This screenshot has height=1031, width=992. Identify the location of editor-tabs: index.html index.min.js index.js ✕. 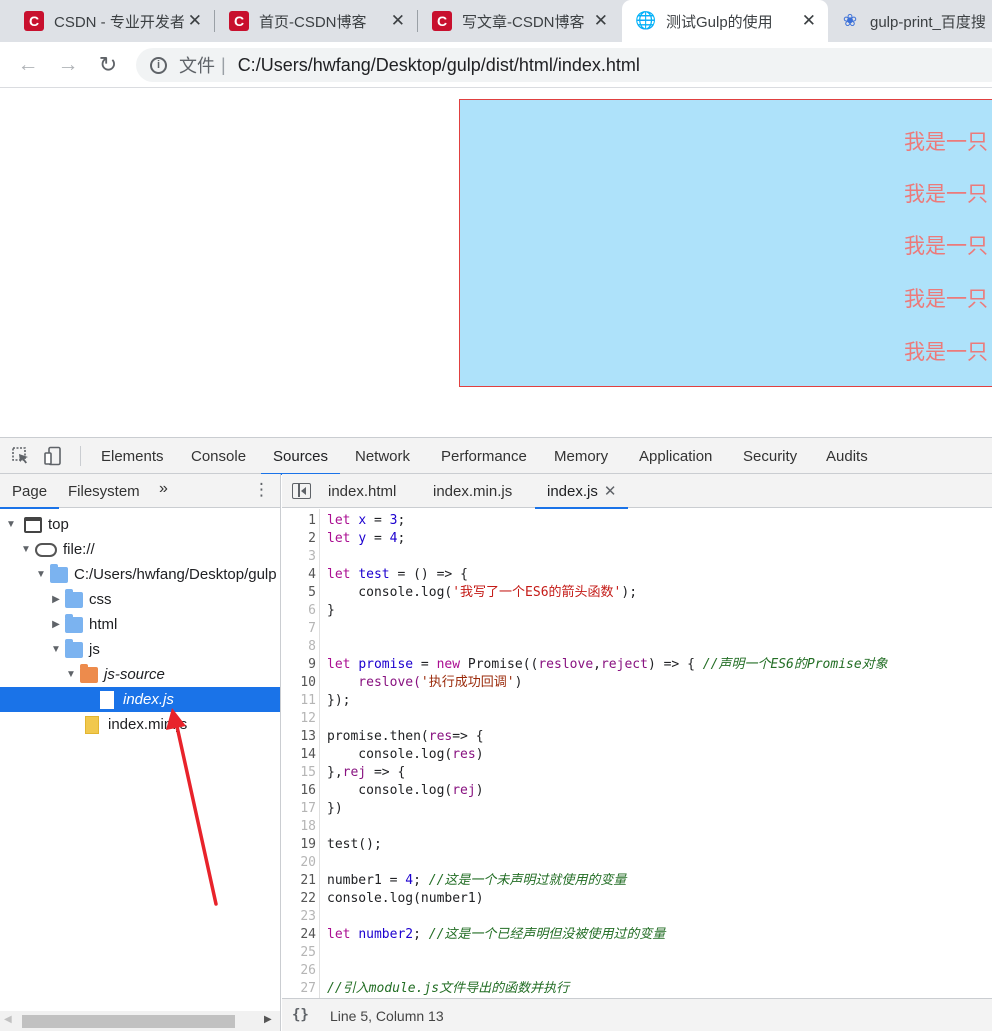
(637, 491).